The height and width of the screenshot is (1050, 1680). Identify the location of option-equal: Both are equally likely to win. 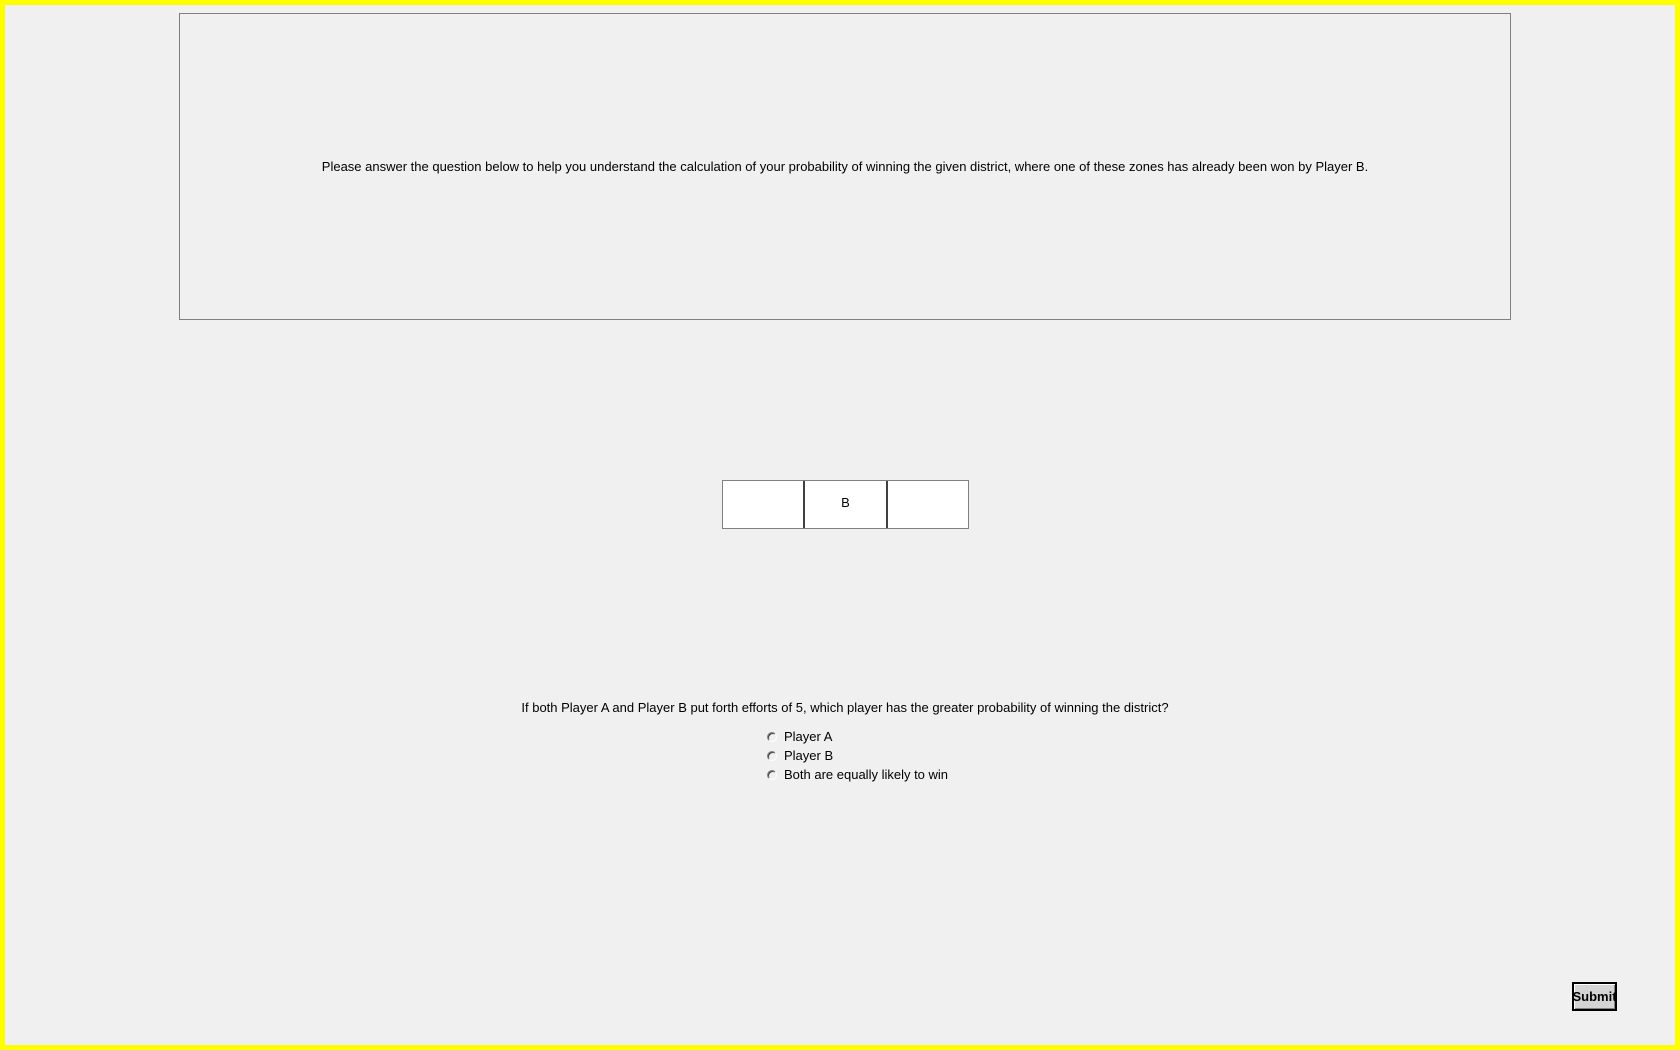
(857, 774).